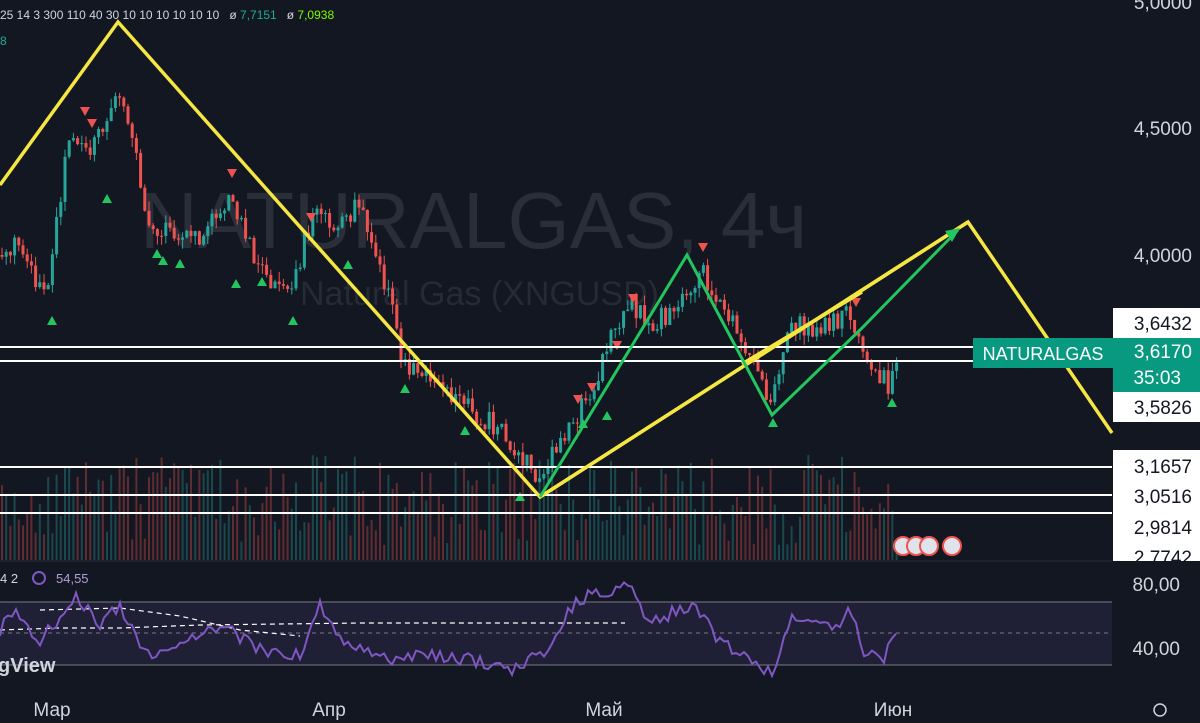  I want to click on rsi-params: 4 2, so click(9, 578).